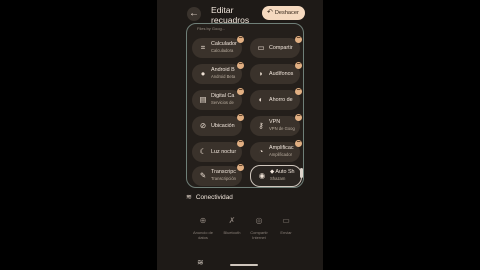  I want to click on partial-wifi-icon: ≋, so click(200, 262).